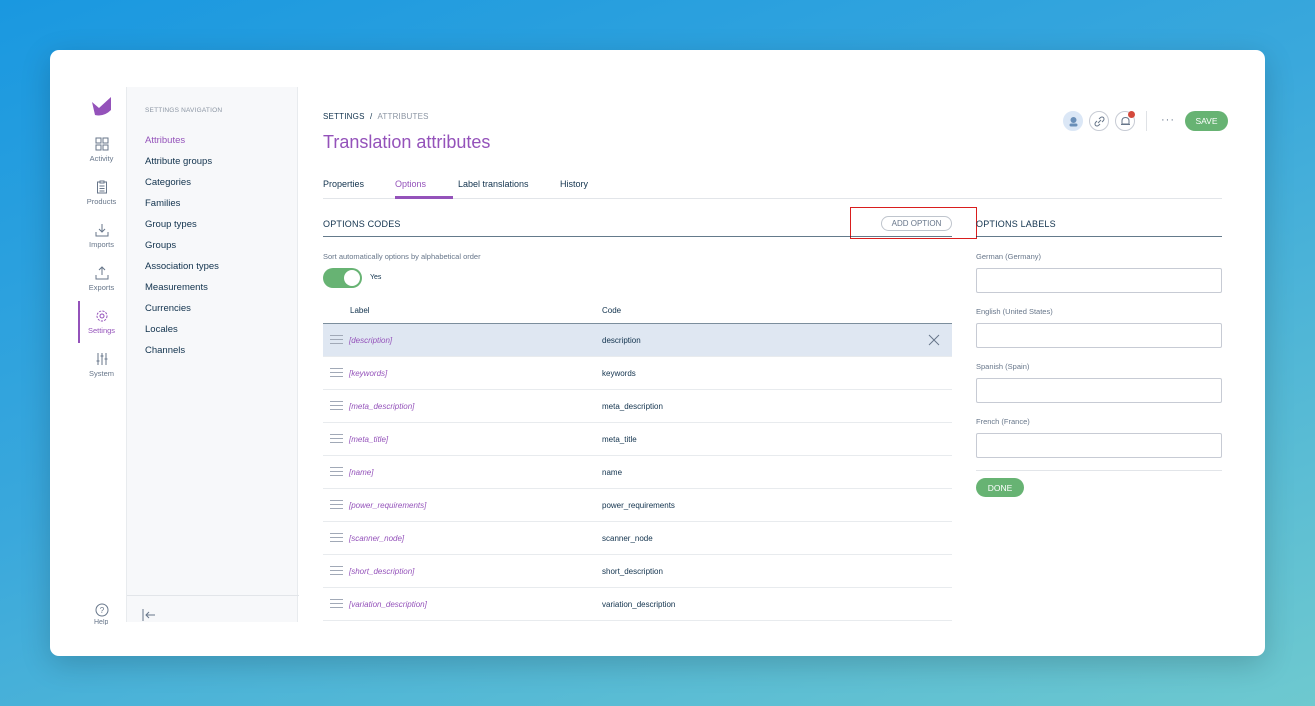 This screenshot has width=1315, height=706. What do you see at coordinates (376, 116) in the screenshot?
I see `breadcrumb: SETTINGS / ATTRIBUTES` at bounding box center [376, 116].